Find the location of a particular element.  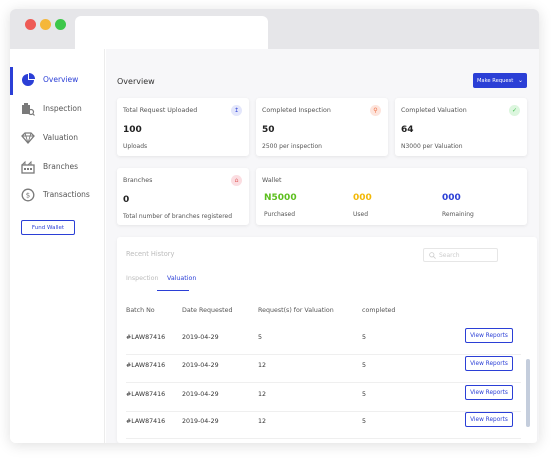

card-subtitle: Uploads is located at coordinates (135, 146).